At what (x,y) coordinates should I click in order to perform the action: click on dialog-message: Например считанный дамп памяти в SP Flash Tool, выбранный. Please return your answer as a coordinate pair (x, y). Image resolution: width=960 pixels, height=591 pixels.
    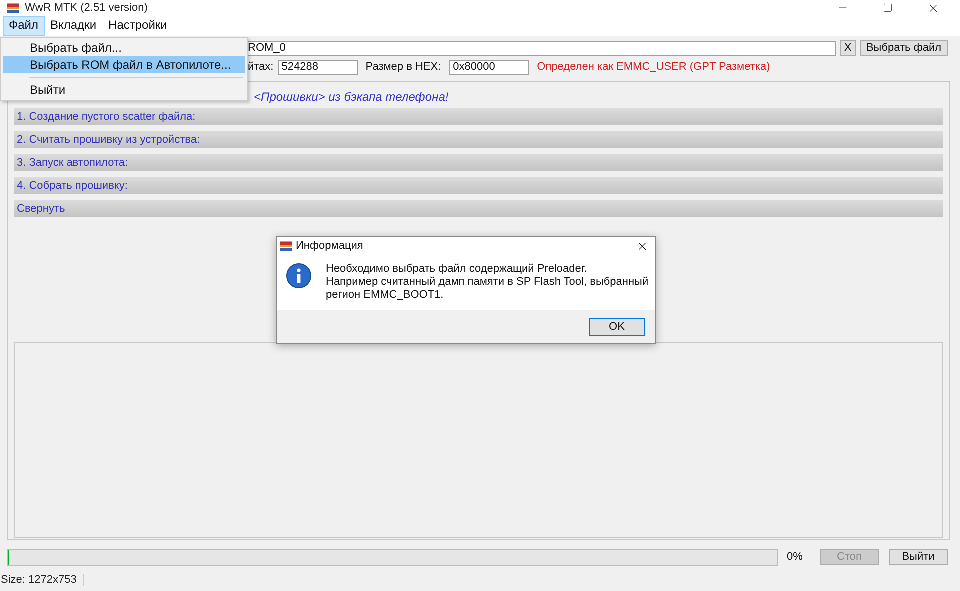
    Looking at the image, I should click on (487, 282).